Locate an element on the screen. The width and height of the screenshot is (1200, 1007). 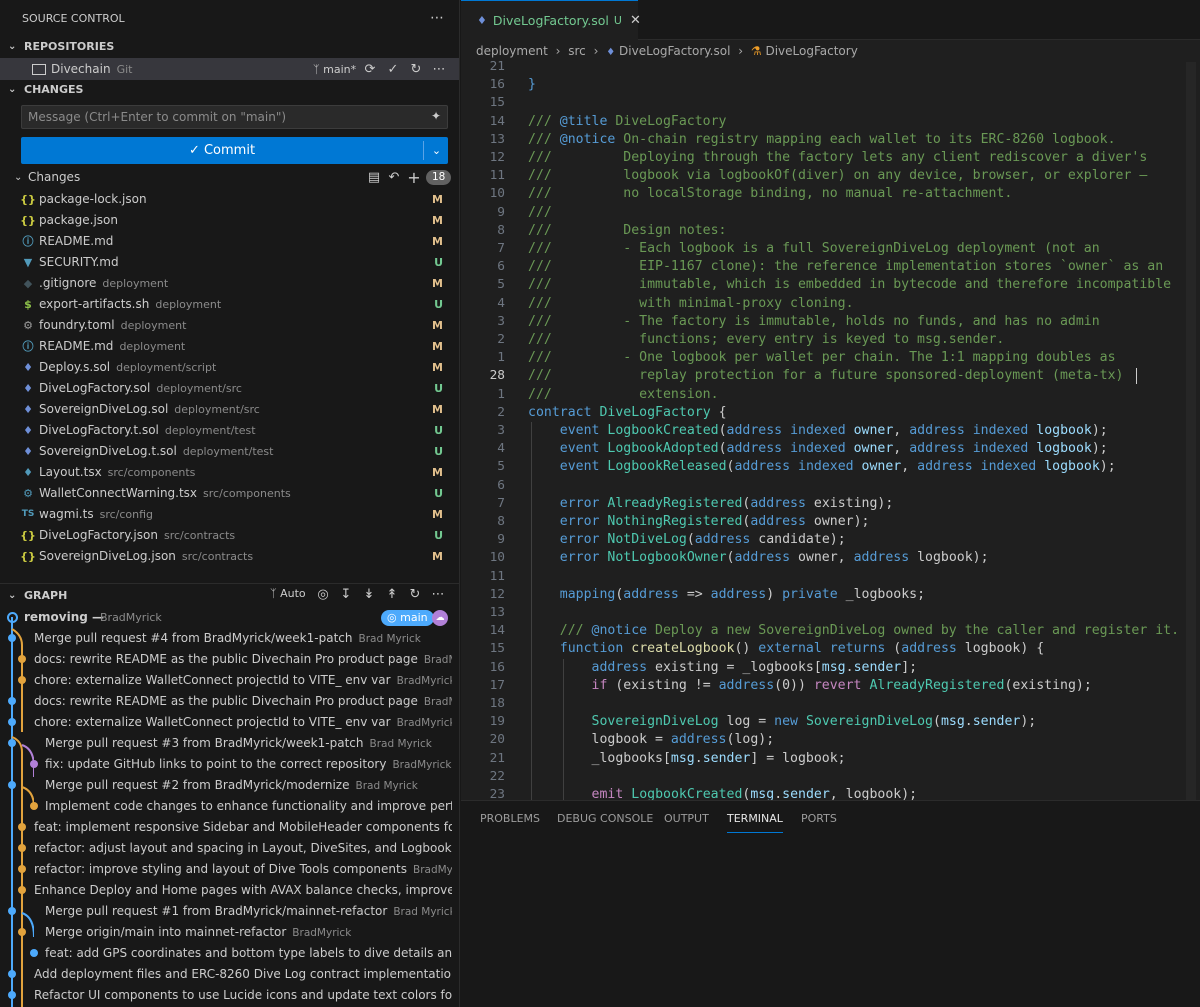
panel-tab-debug-console: DEBUG CONSOLE is located at coordinates (605, 822).